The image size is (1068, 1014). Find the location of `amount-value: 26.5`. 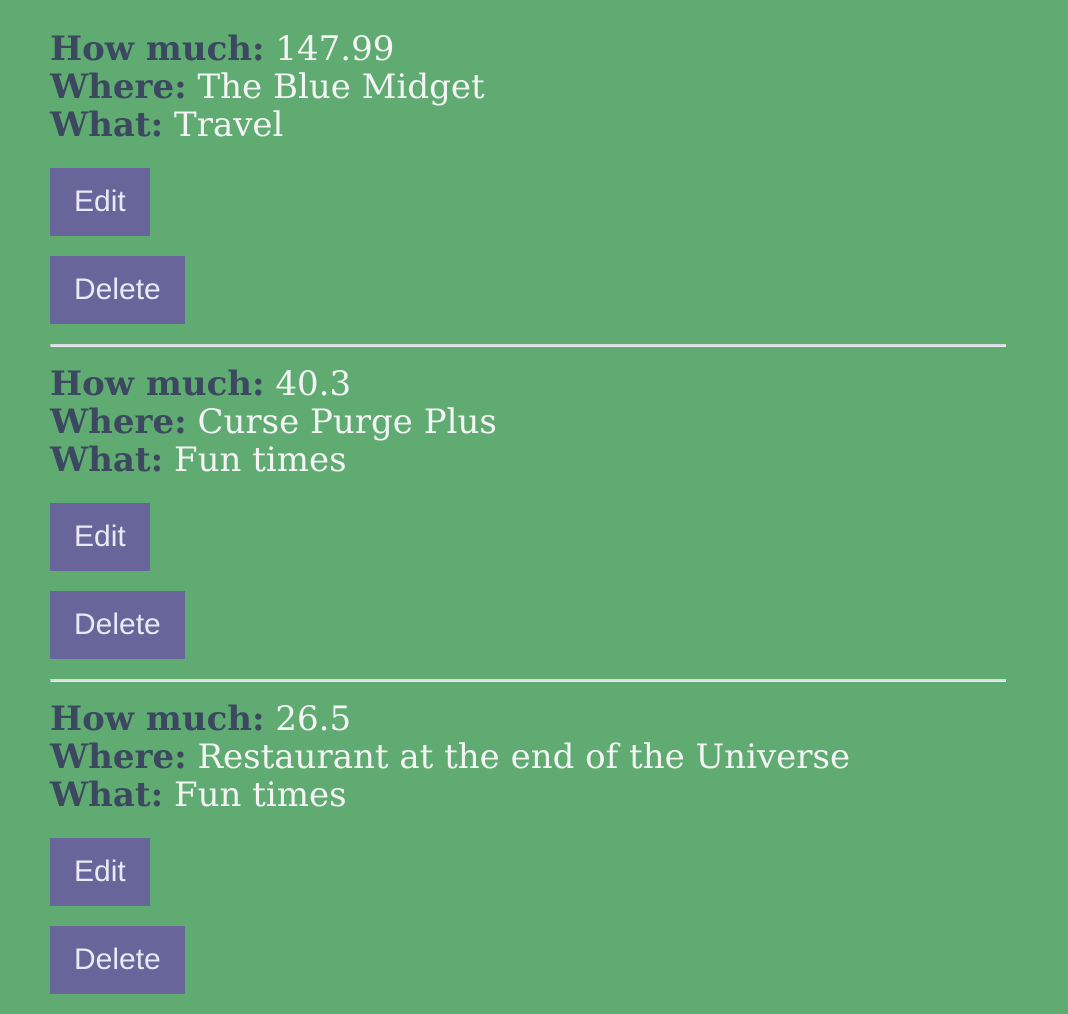

amount-value: 26.5 is located at coordinates (313, 719).